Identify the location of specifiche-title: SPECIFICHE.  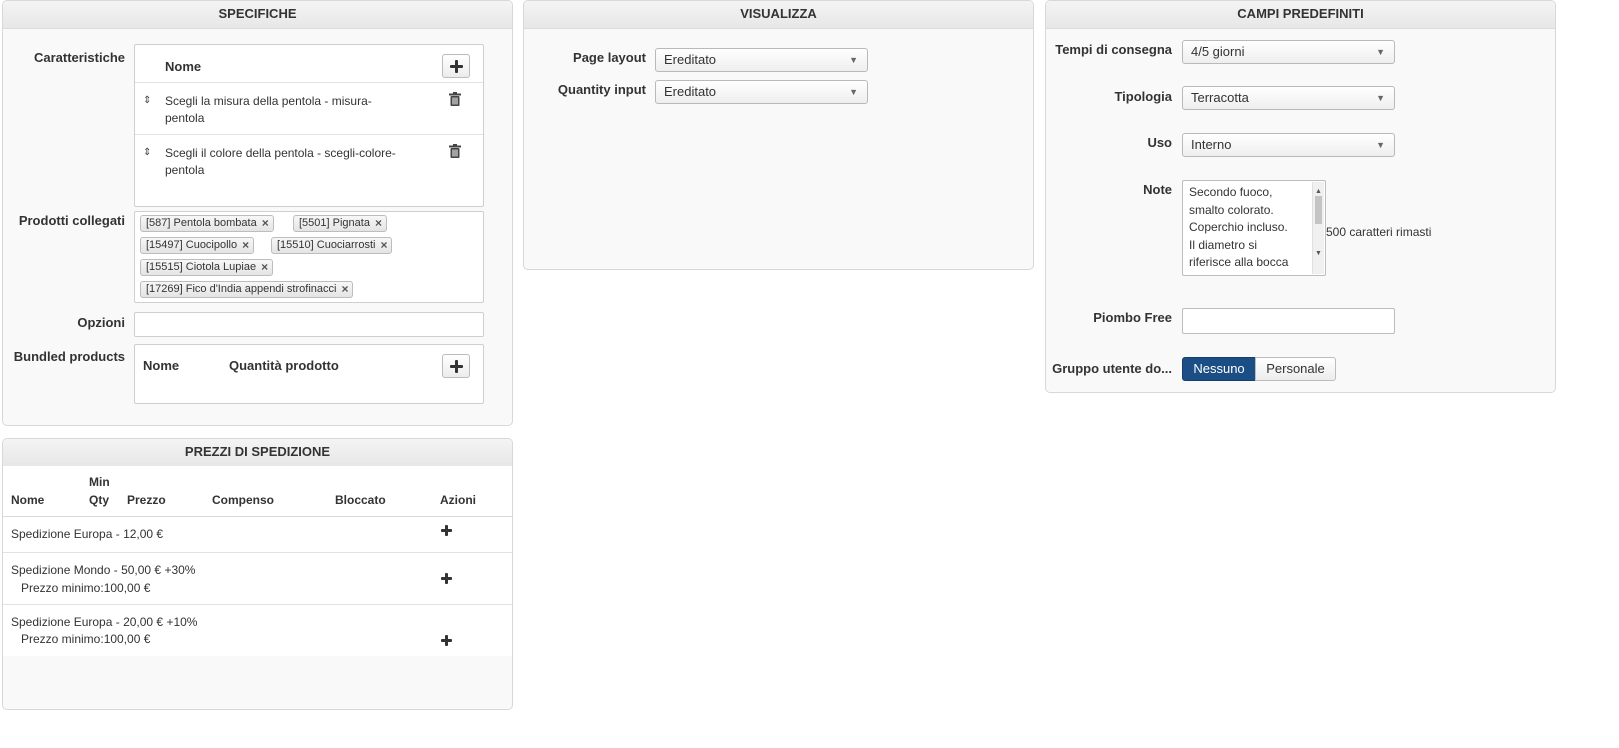
(257, 15).